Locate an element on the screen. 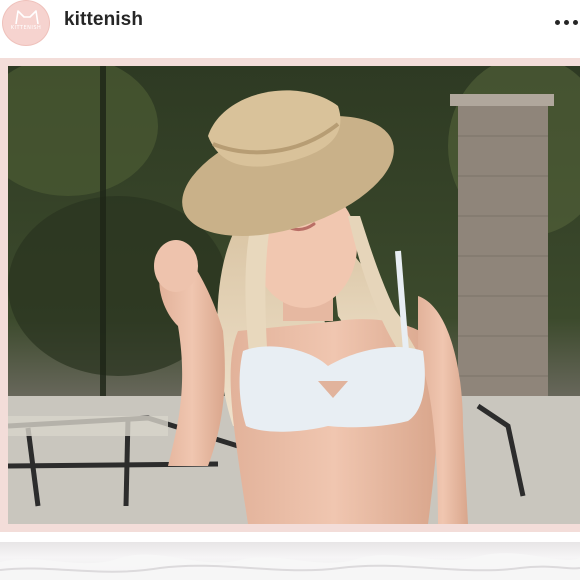 This screenshot has height=580, width=580. next-post-image is located at coordinates (290, 561).